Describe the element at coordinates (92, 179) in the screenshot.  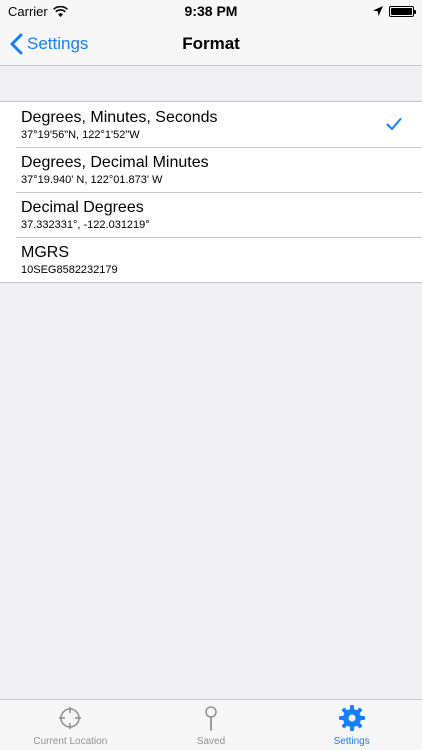
I see `format-option-example: 37°19.940' N, 122°01.873' W` at that location.